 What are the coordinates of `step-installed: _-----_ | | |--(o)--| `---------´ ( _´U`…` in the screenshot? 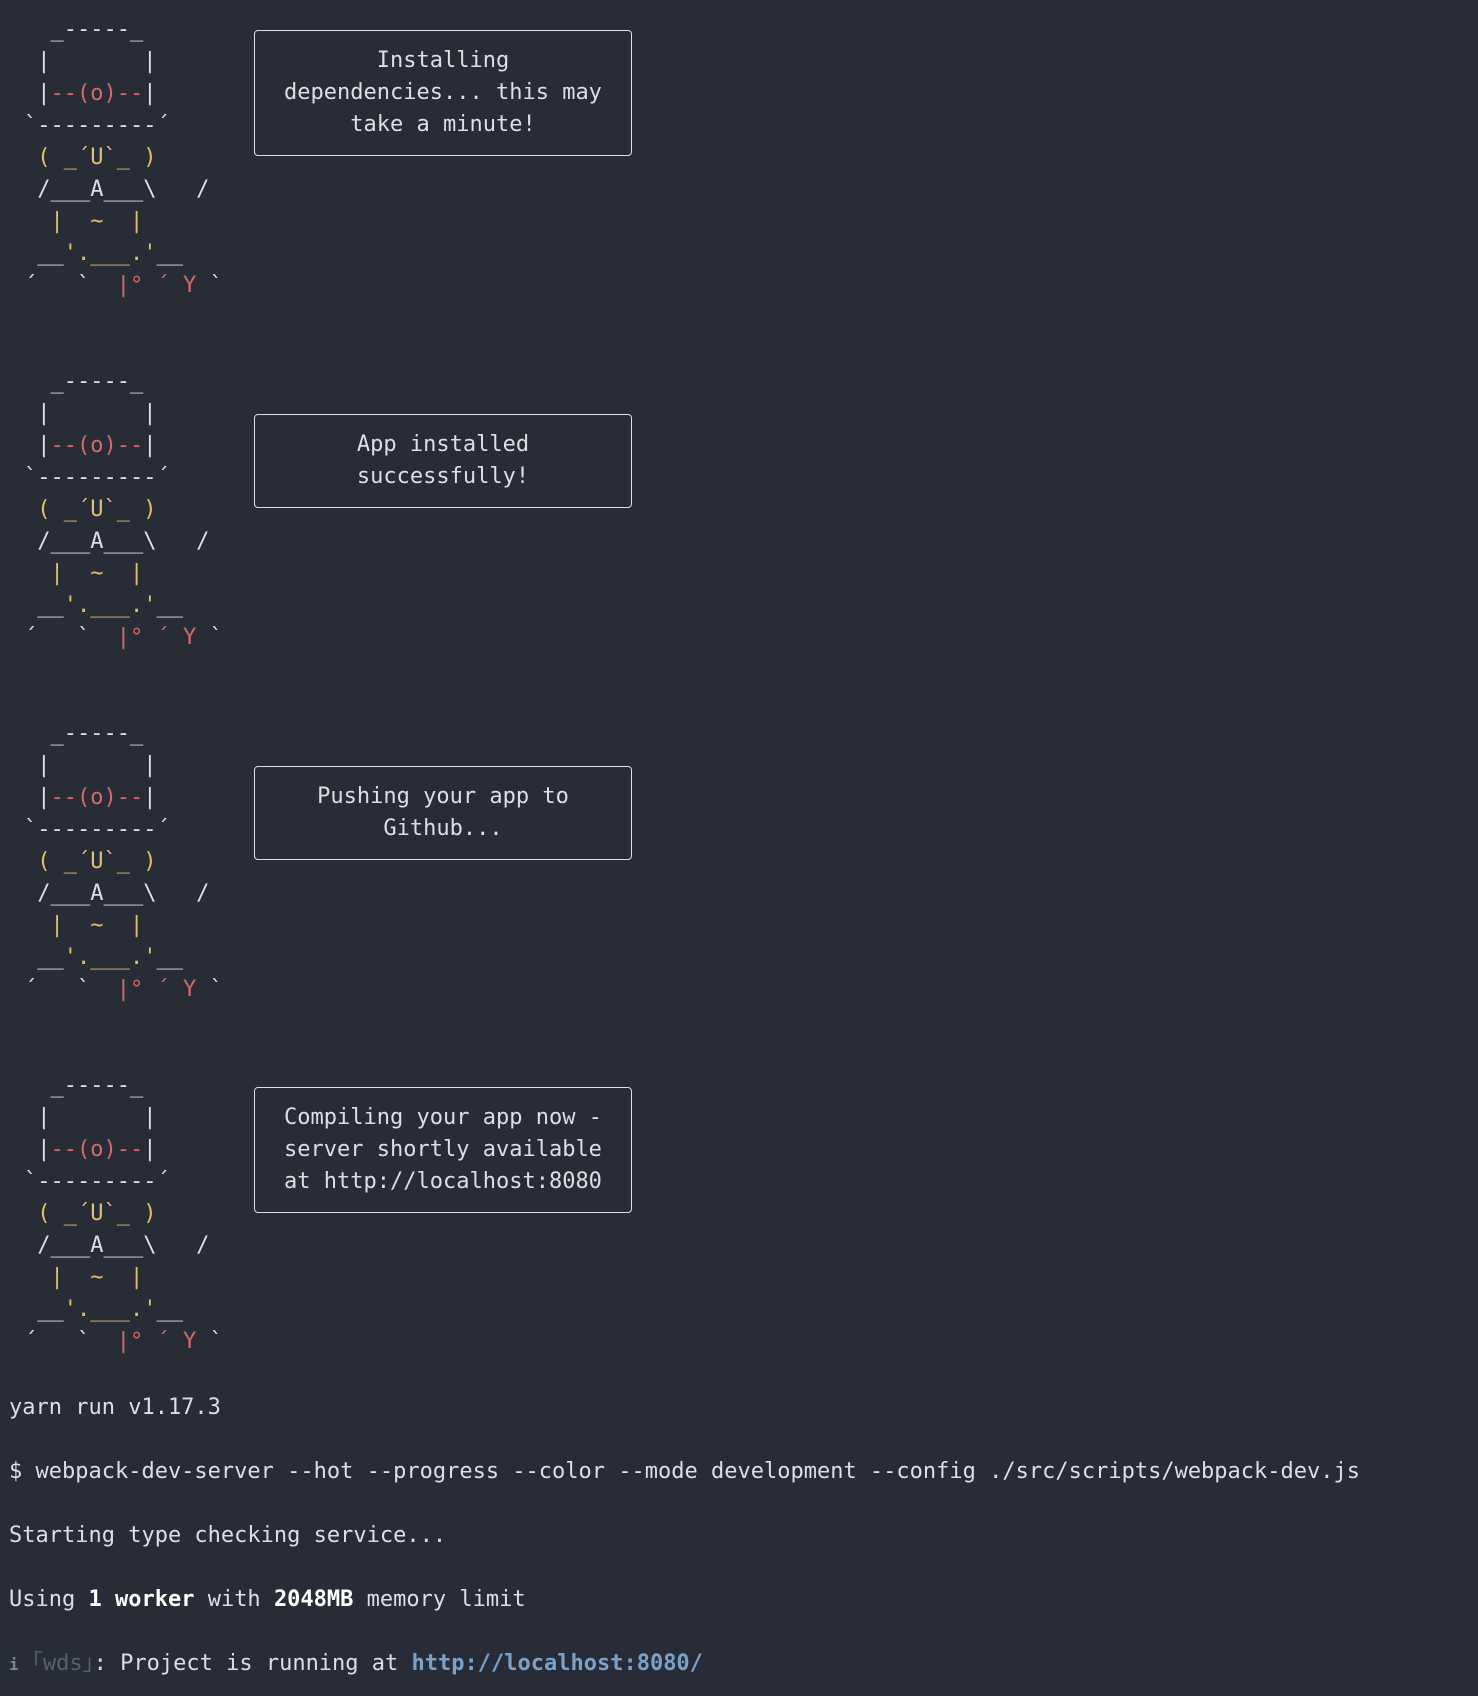 It's located at (350, 516).